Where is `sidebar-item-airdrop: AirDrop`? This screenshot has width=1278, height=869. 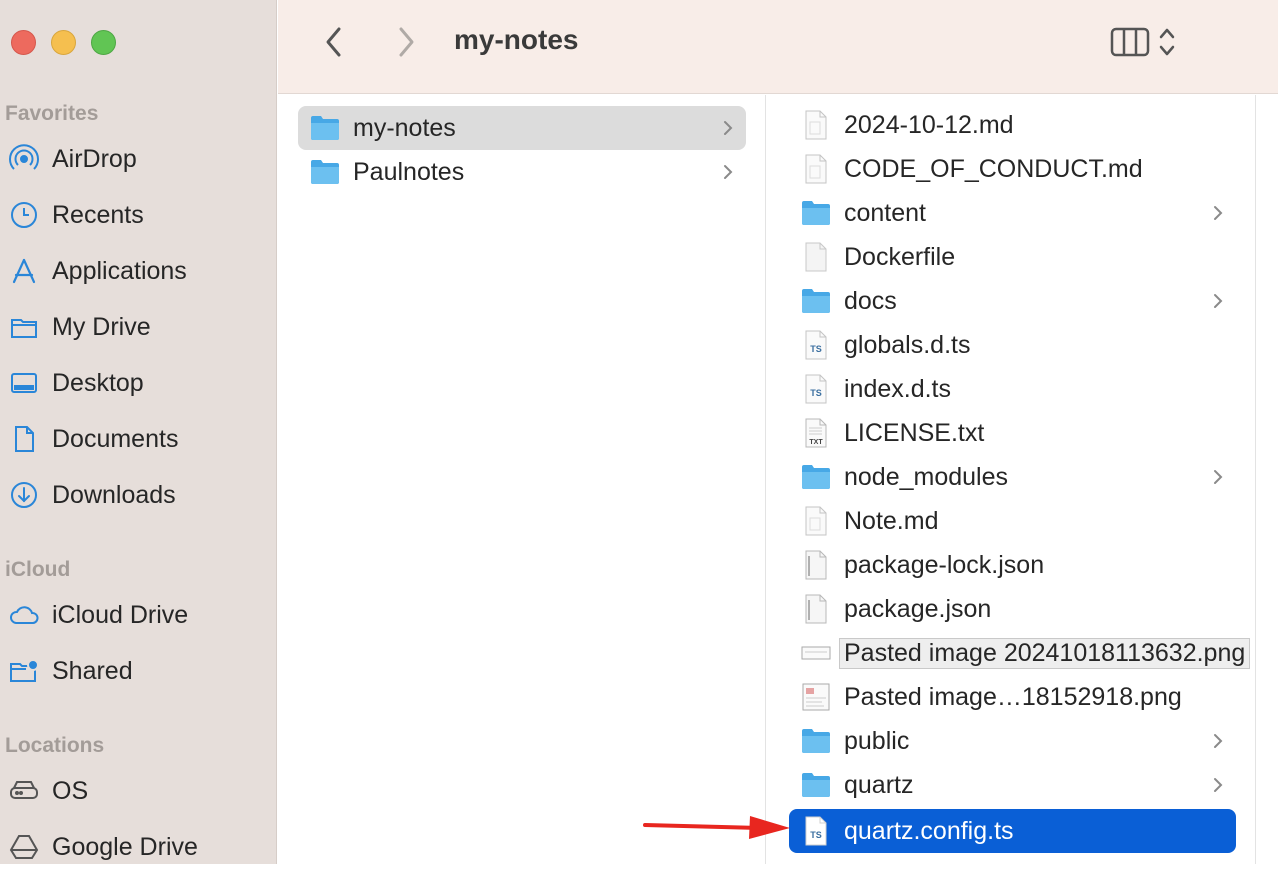 sidebar-item-airdrop: AirDrop is located at coordinates (138, 159).